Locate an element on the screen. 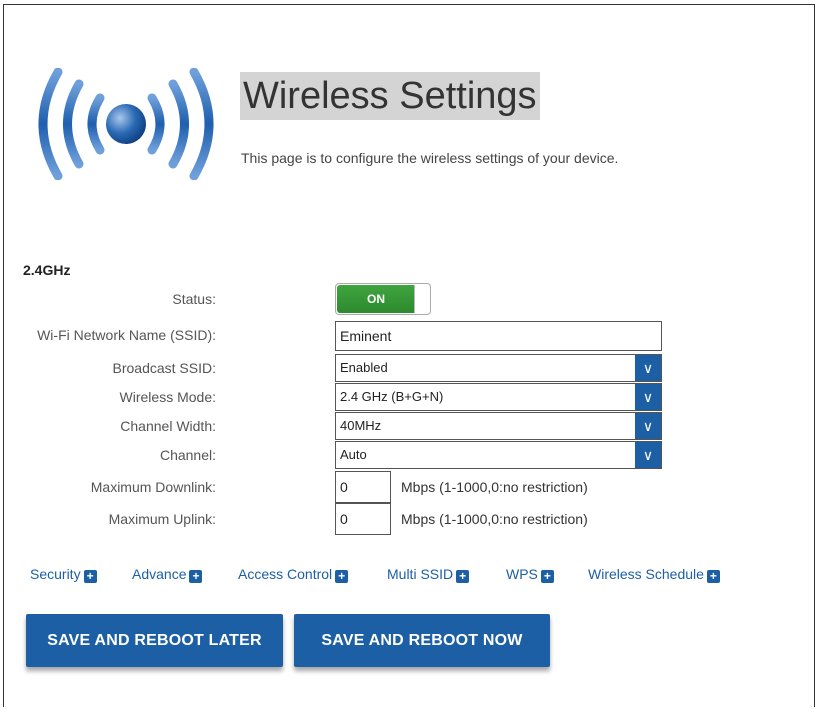 The height and width of the screenshot is (709, 818). broadcast-ssid-row: Broadcast SSID: Enabled ∨ is located at coordinates (350, 368).